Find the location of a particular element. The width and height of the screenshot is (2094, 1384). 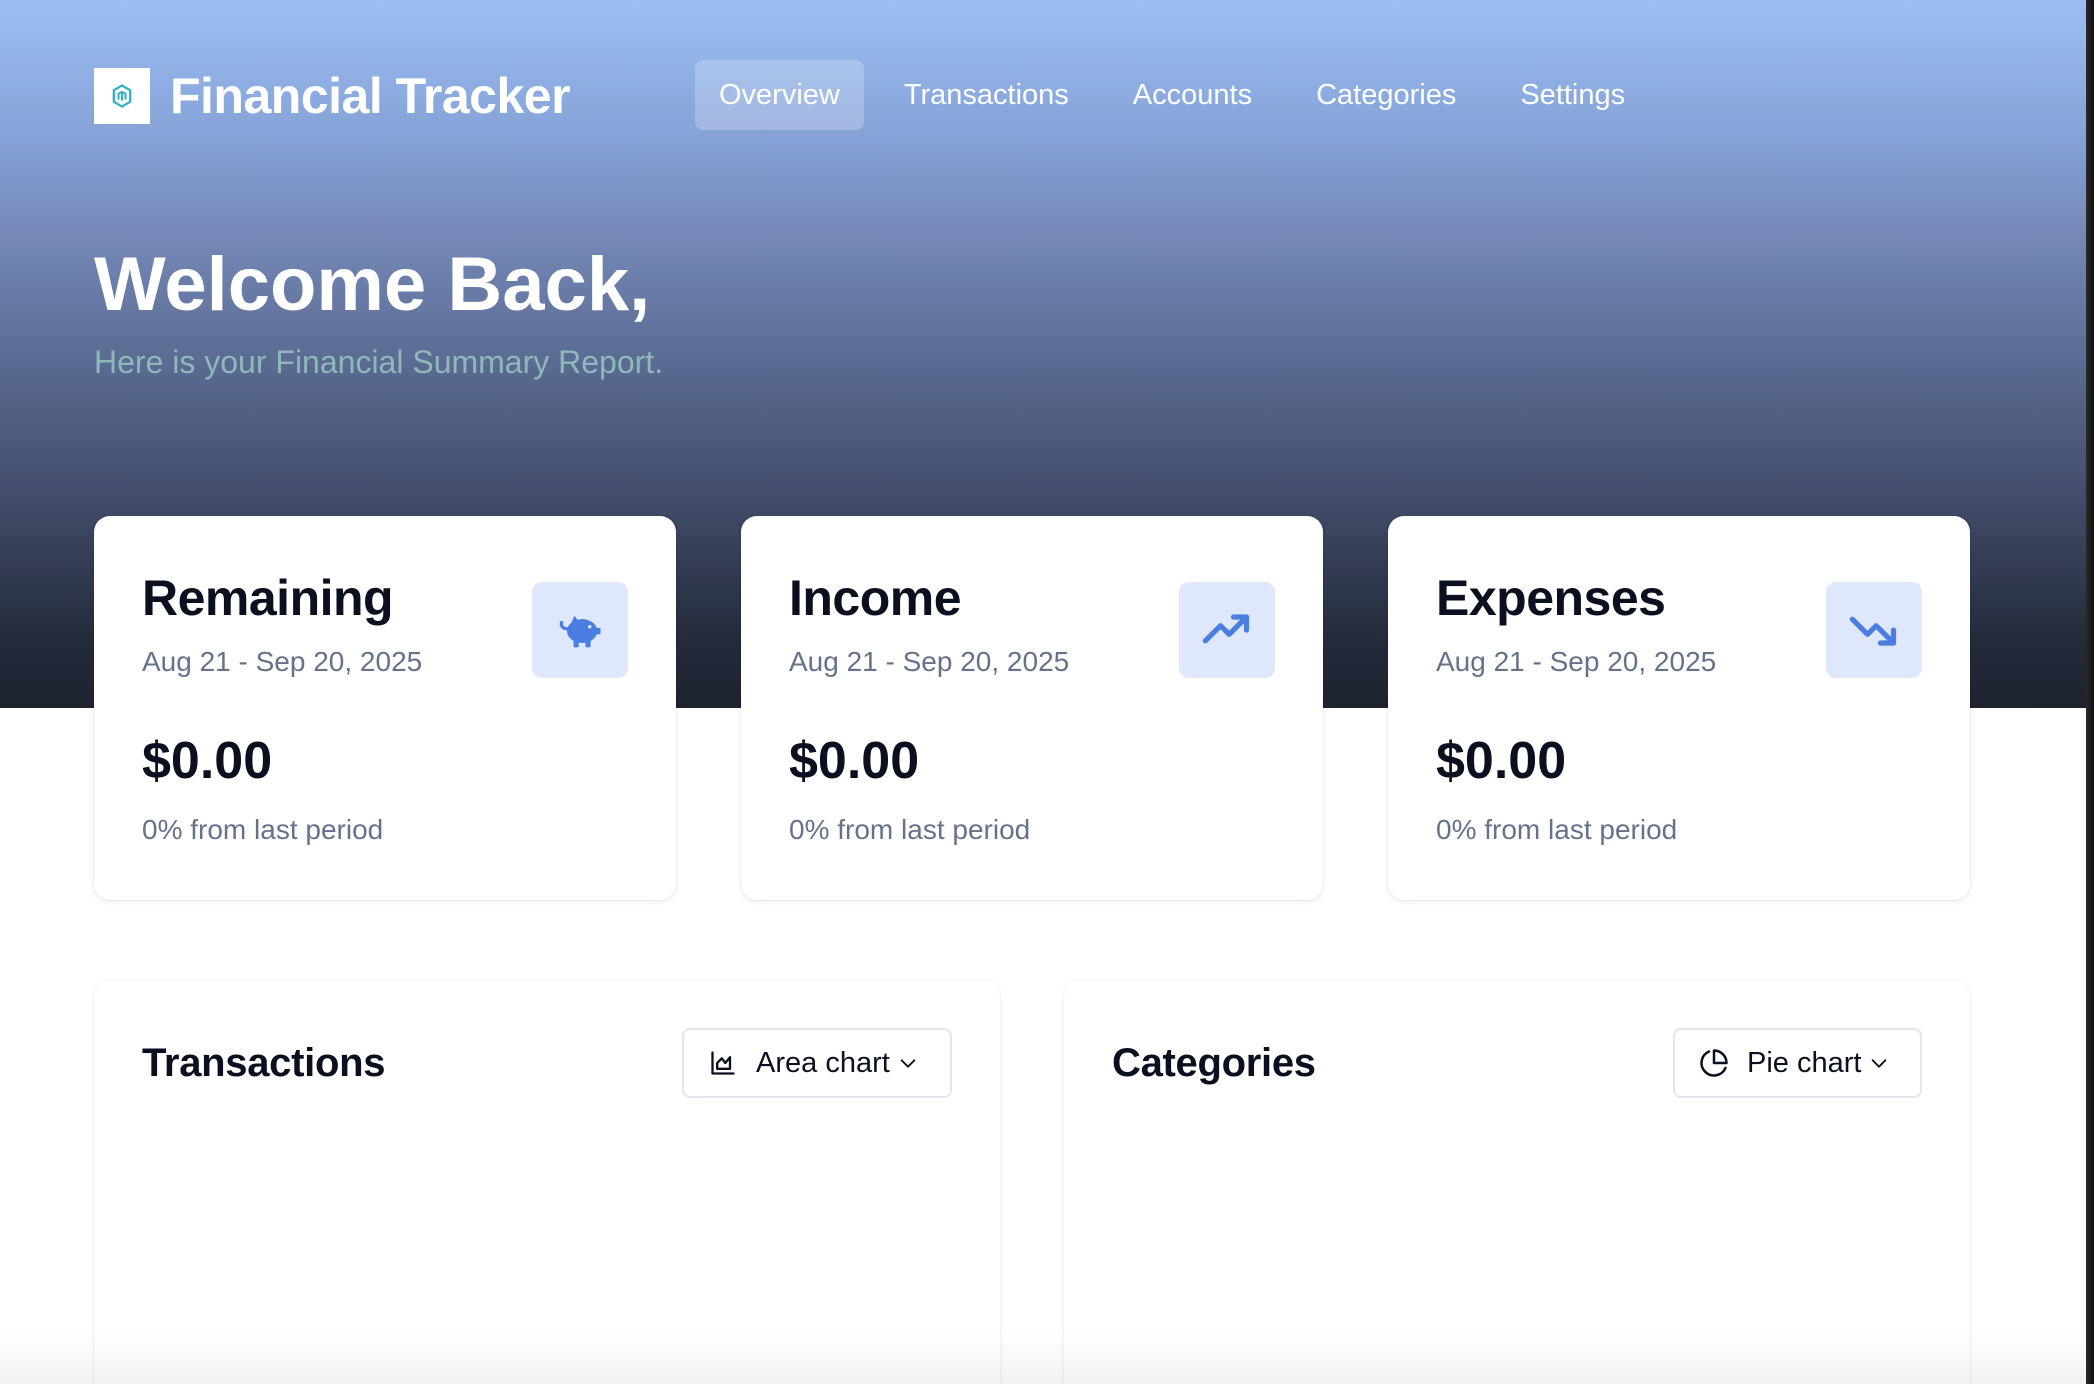

panel-title: Categories is located at coordinates (1214, 1063).